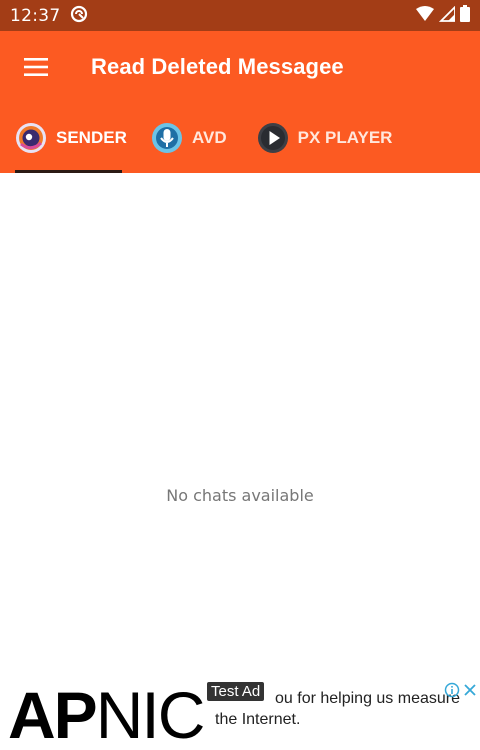 The width and height of the screenshot is (480, 750). I want to click on ad-controls, so click(461, 692).